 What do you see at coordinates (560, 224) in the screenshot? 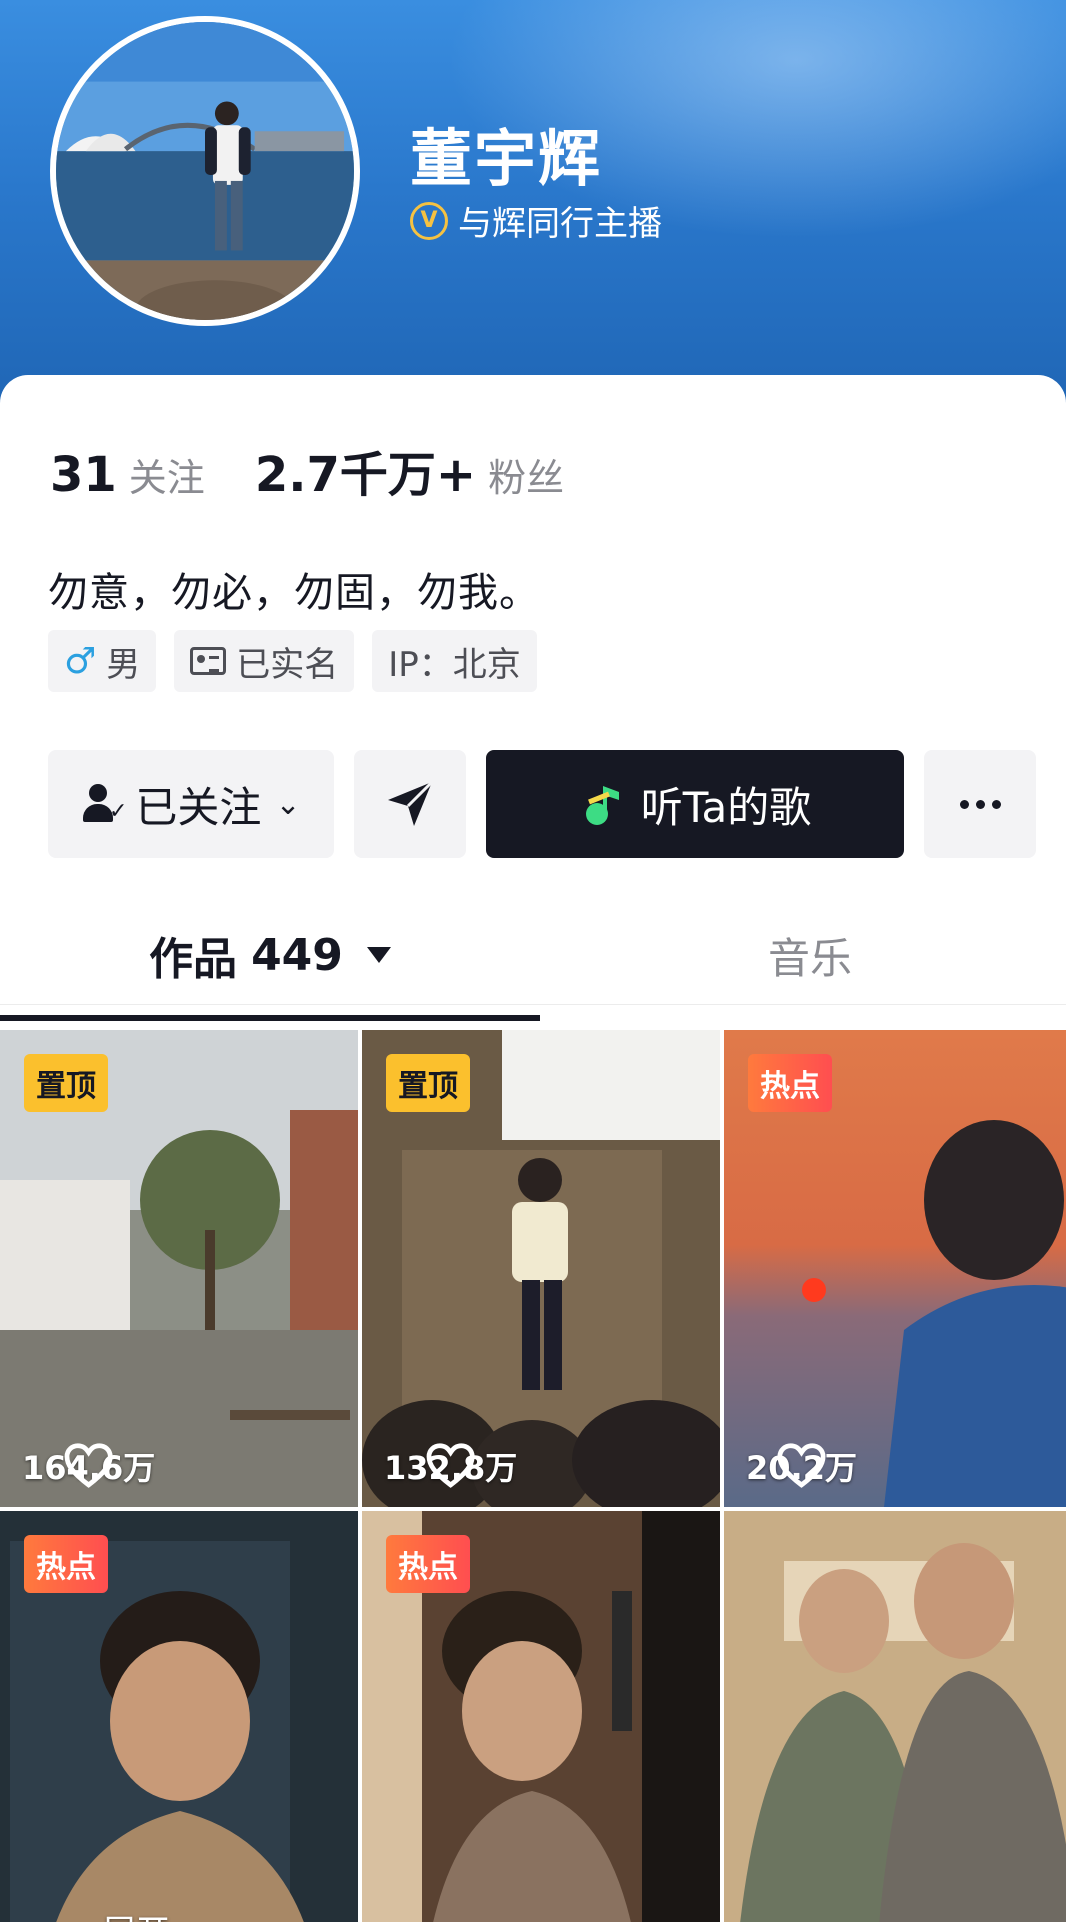
I see `verification-text: 与辉同行主播` at bounding box center [560, 224].